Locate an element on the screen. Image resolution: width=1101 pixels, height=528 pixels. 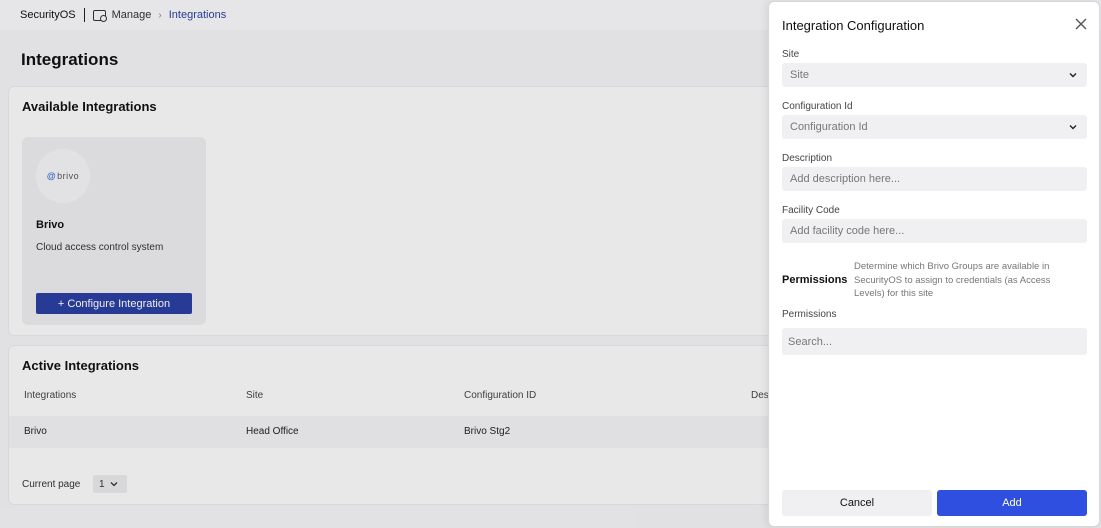
site-select: Site is located at coordinates (934, 75).